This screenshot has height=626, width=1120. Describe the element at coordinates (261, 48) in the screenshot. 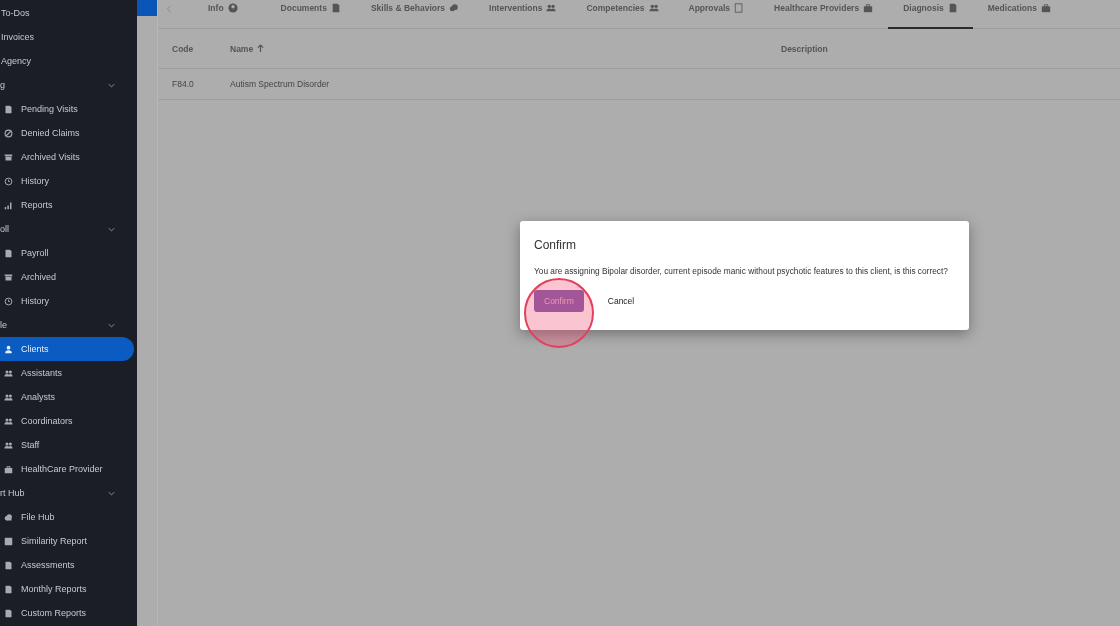

I see `arrow-up-icon` at that location.